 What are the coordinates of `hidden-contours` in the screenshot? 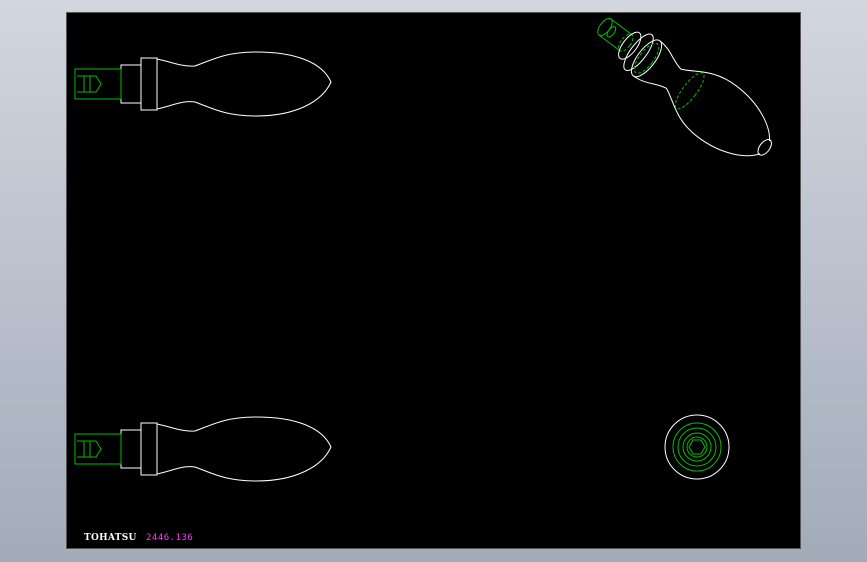 It's located at (669, 76).